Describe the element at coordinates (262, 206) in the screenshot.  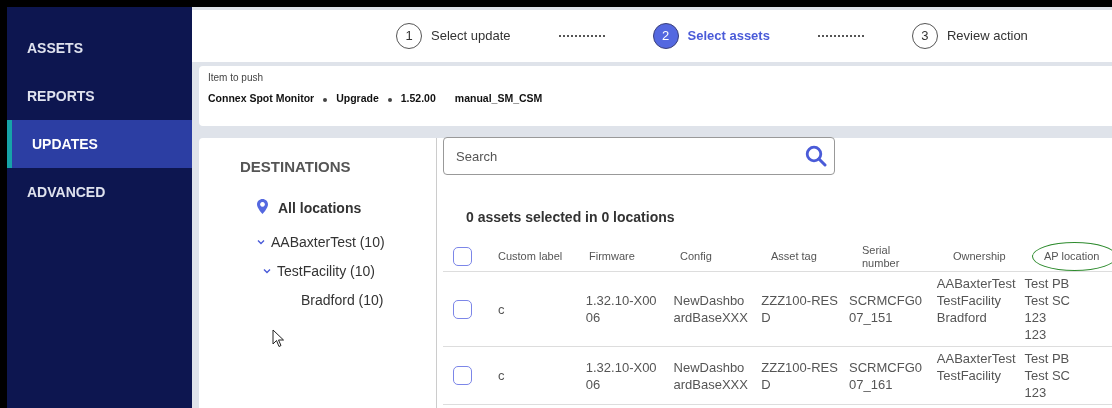
I see `location-pin-icon` at that location.